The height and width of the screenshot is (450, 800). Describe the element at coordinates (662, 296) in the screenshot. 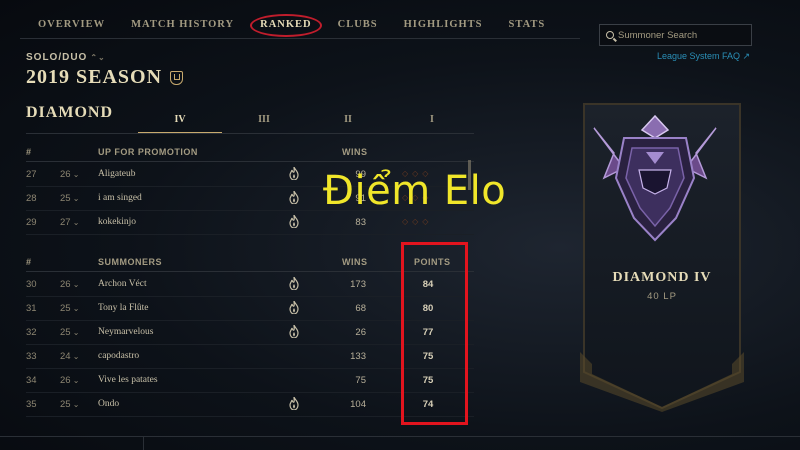

I see `rank-lp: 40 LP` at that location.